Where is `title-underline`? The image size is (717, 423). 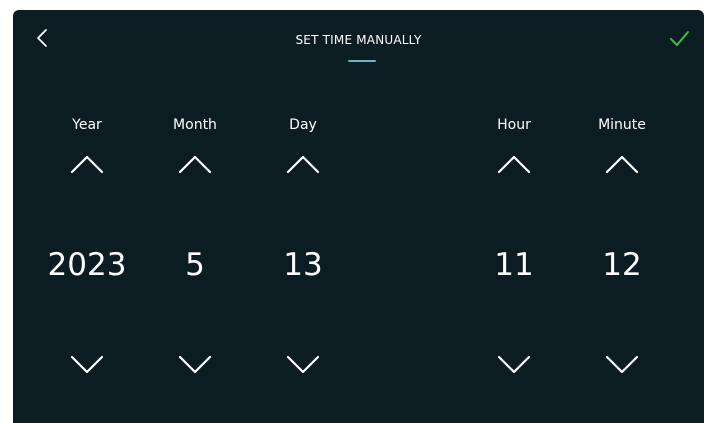 title-underline is located at coordinates (362, 61).